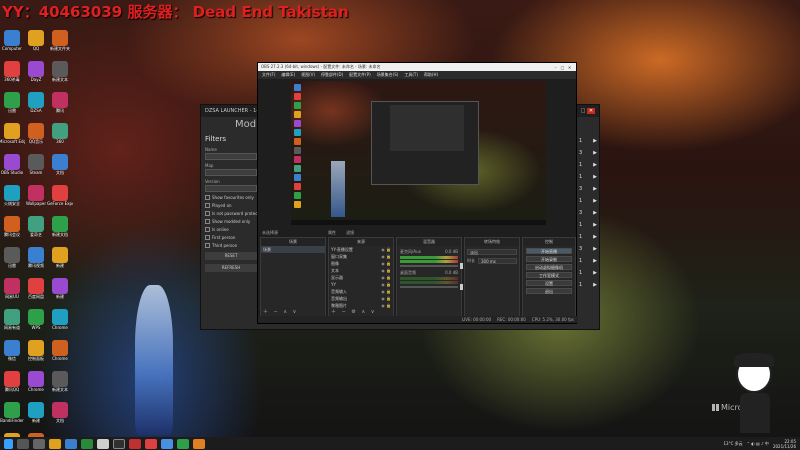  Describe the element at coordinates (231, 268) in the screenshot. I see `refresh-button: REFRESH` at that location.